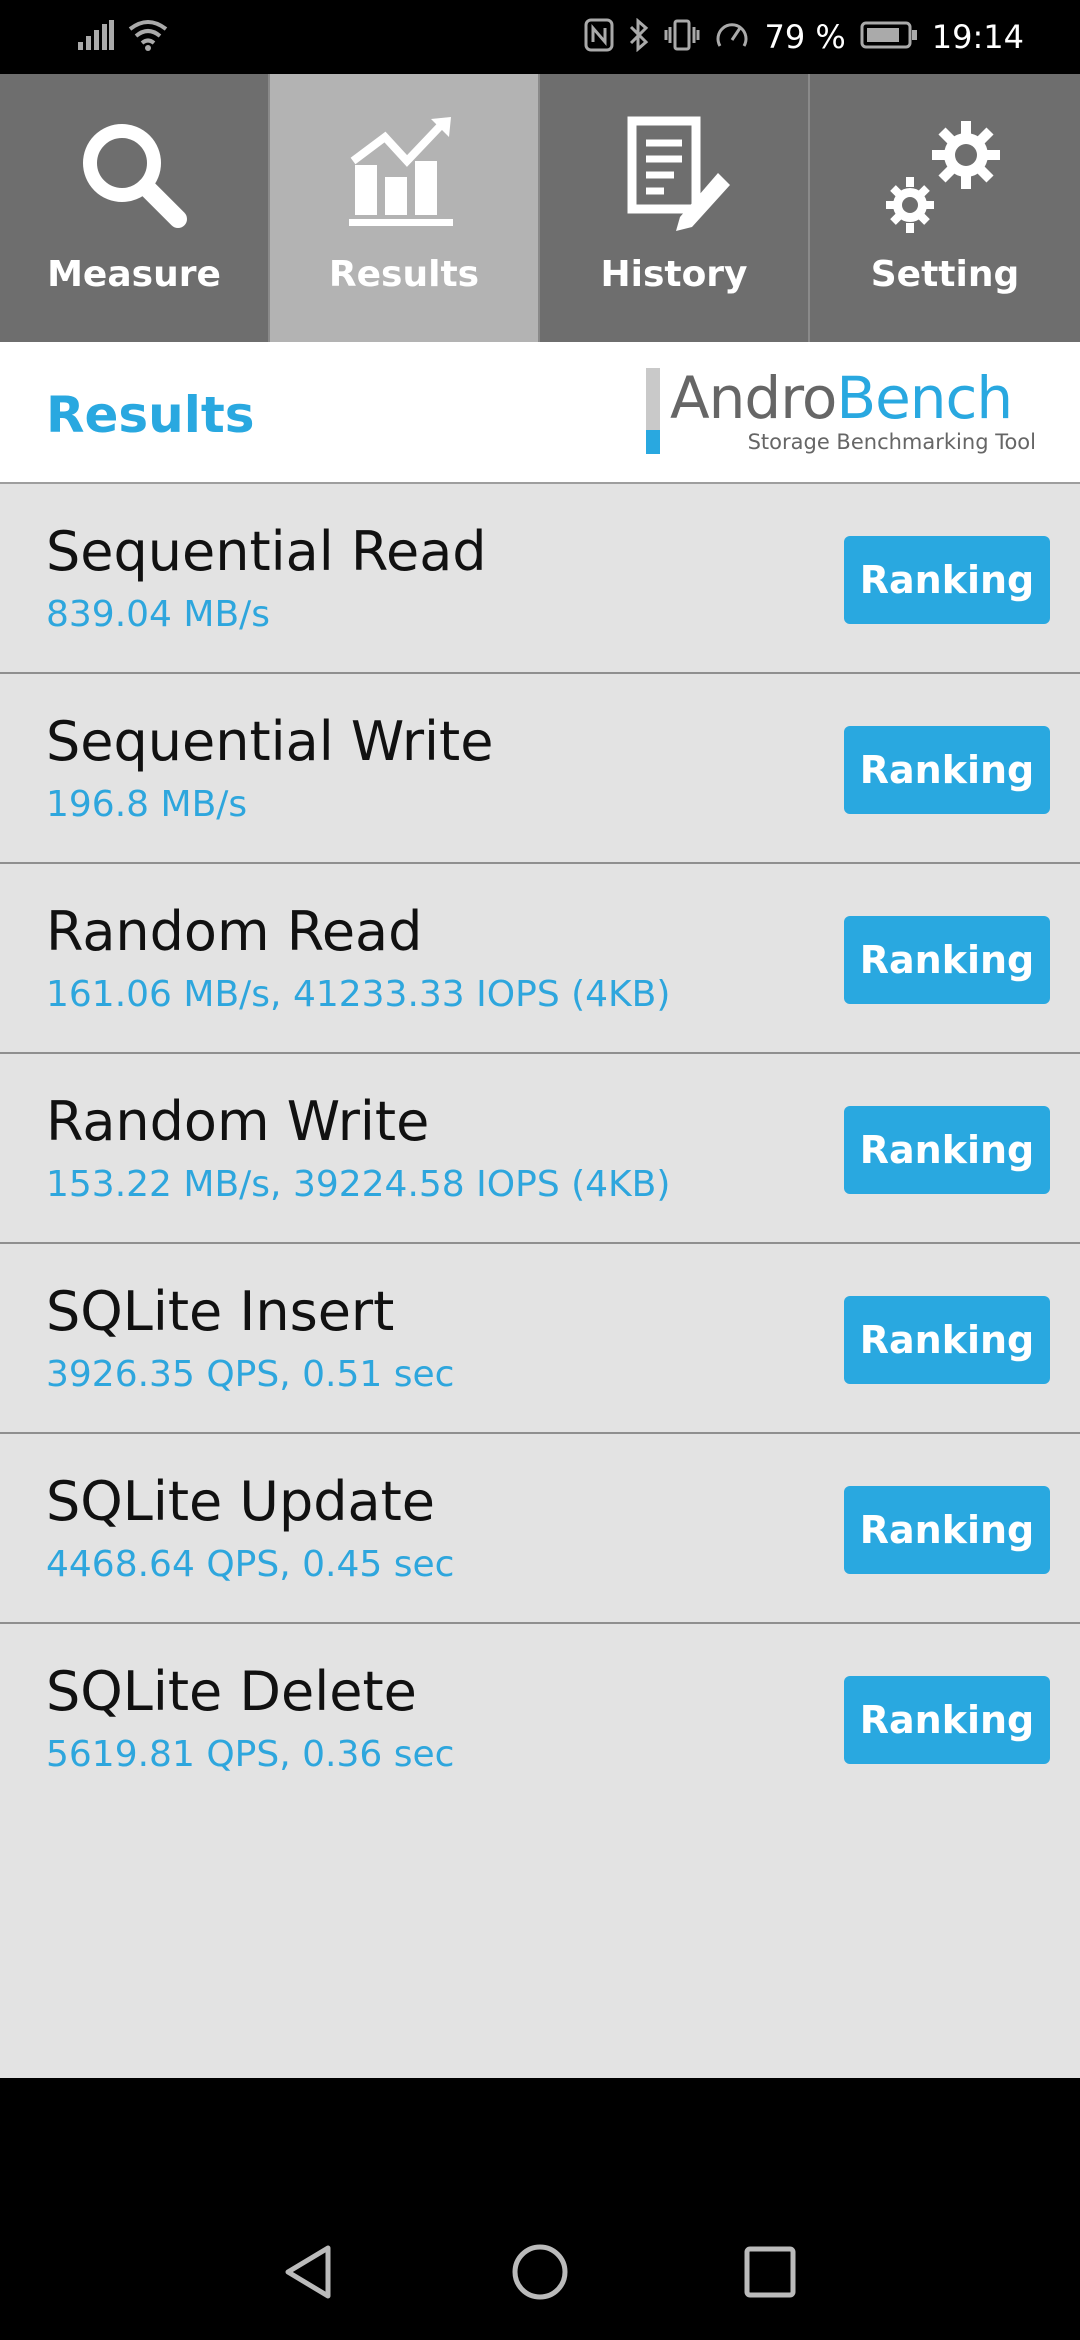 The width and height of the screenshot is (1080, 2340). Describe the element at coordinates (924, 398) in the screenshot. I see `logo-word-bench: Bench` at that location.